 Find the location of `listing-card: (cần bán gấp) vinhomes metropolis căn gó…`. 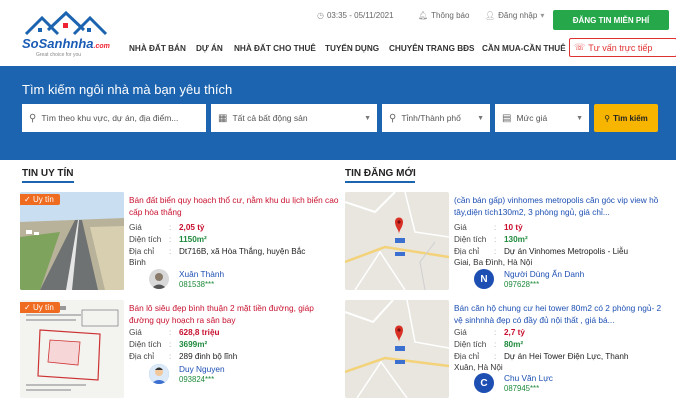

listing-card: (cần bán gấp) vinhomes metropolis căn gó… is located at coordinates (501, 246).